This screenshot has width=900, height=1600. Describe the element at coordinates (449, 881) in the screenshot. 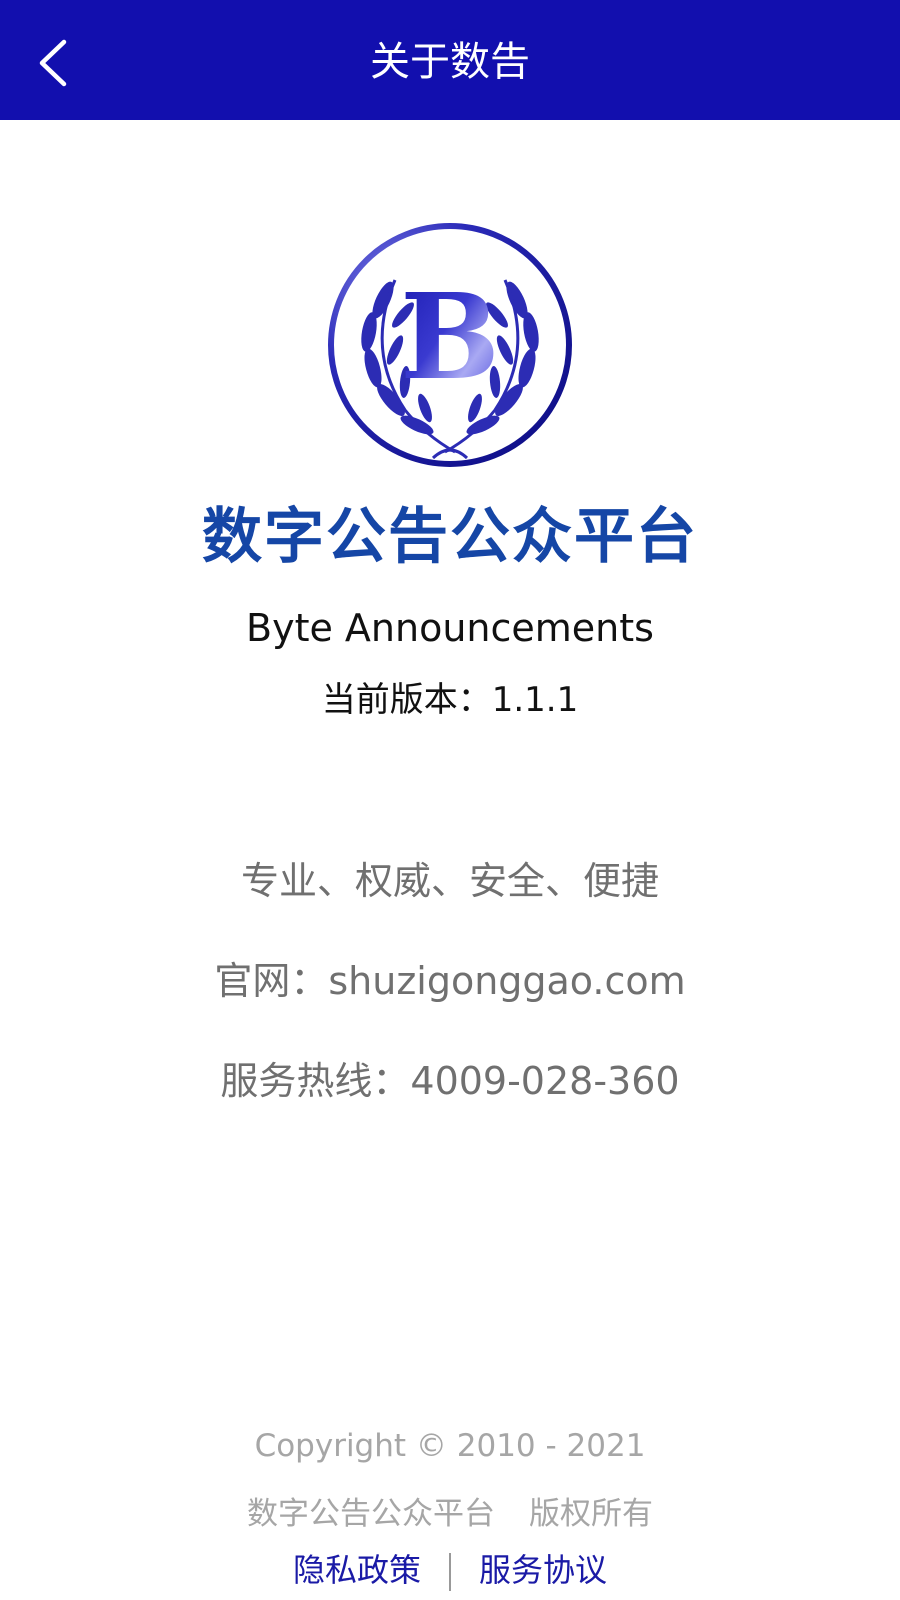

I see `slogan-text: 专业、权威、安全、便捷` at that location.